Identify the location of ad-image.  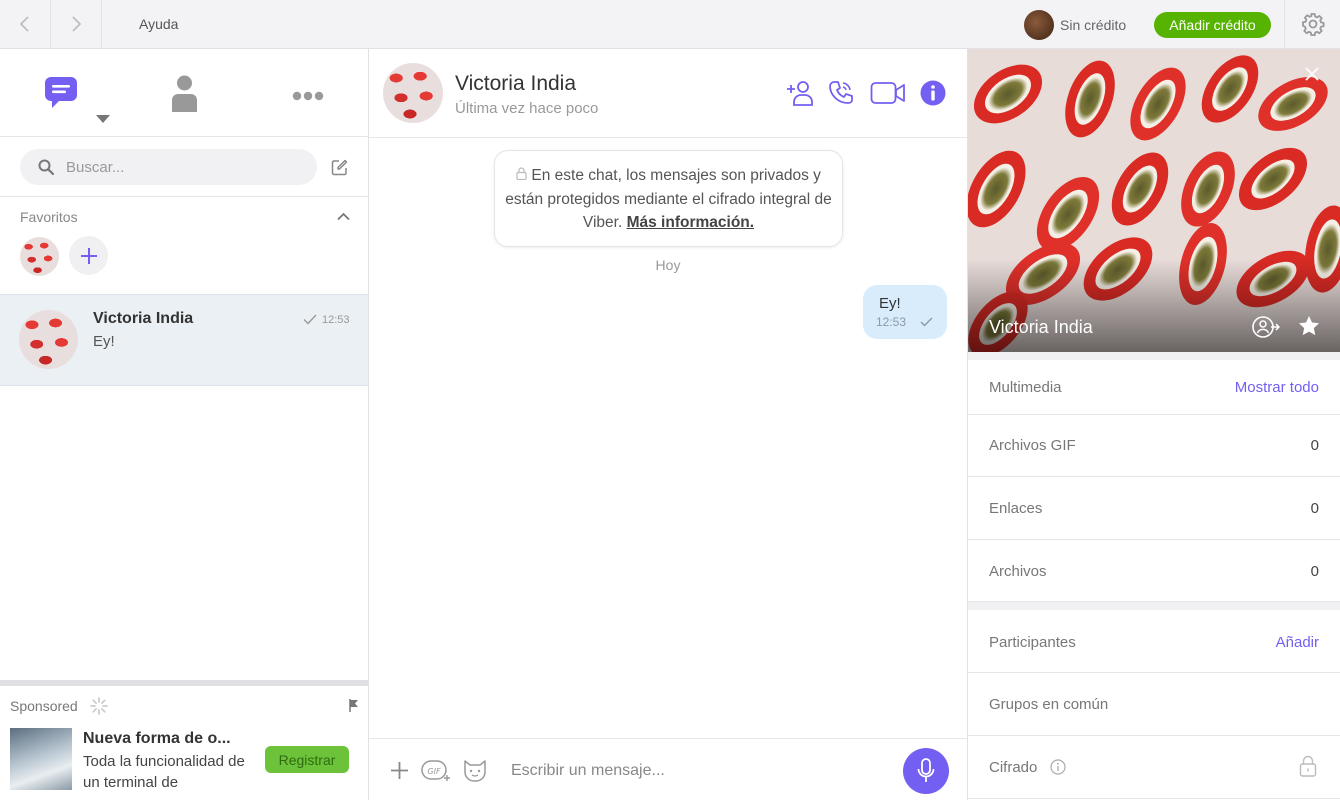
(41, 759).